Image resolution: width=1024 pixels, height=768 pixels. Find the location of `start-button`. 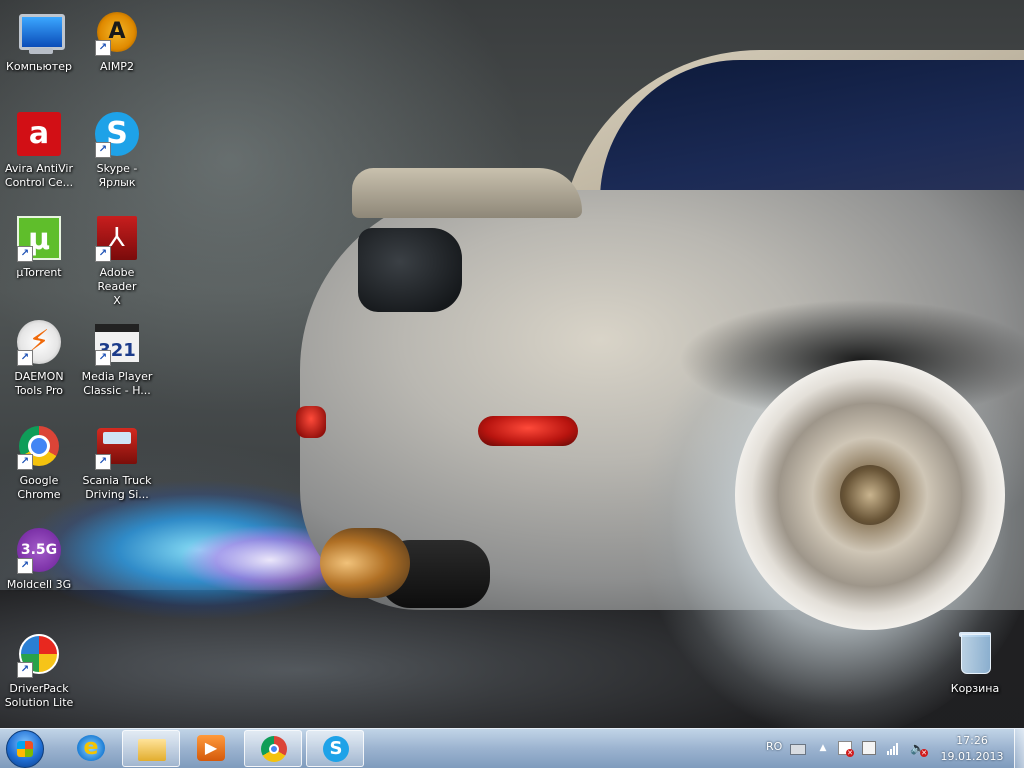

start-button is located at coordinates (25, 749).